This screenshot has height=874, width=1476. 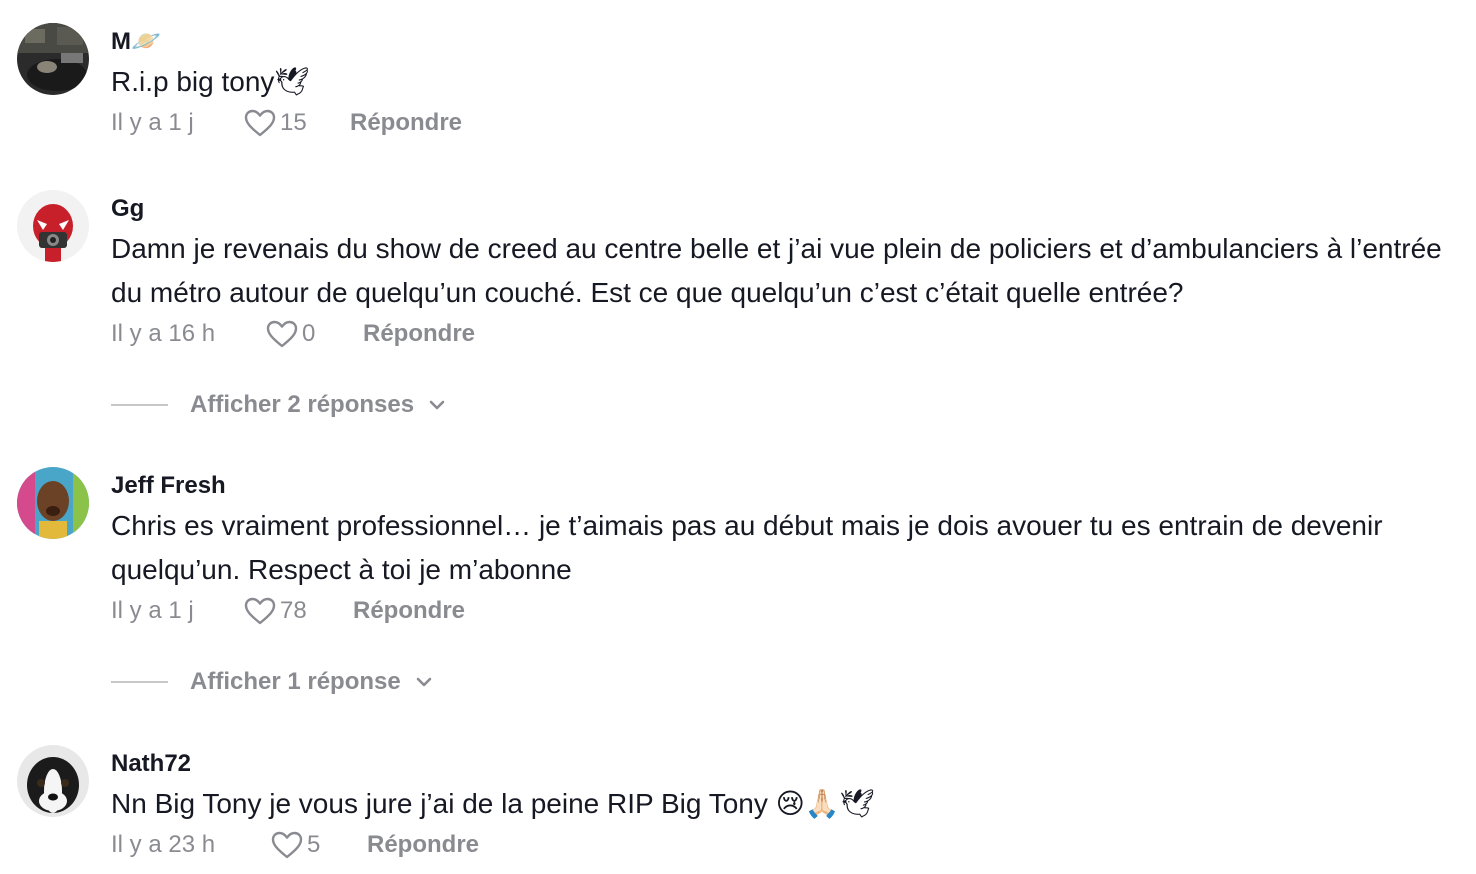 I want to click on comment-text: R.i.p big tony🕊, so click(x=210, y=81).